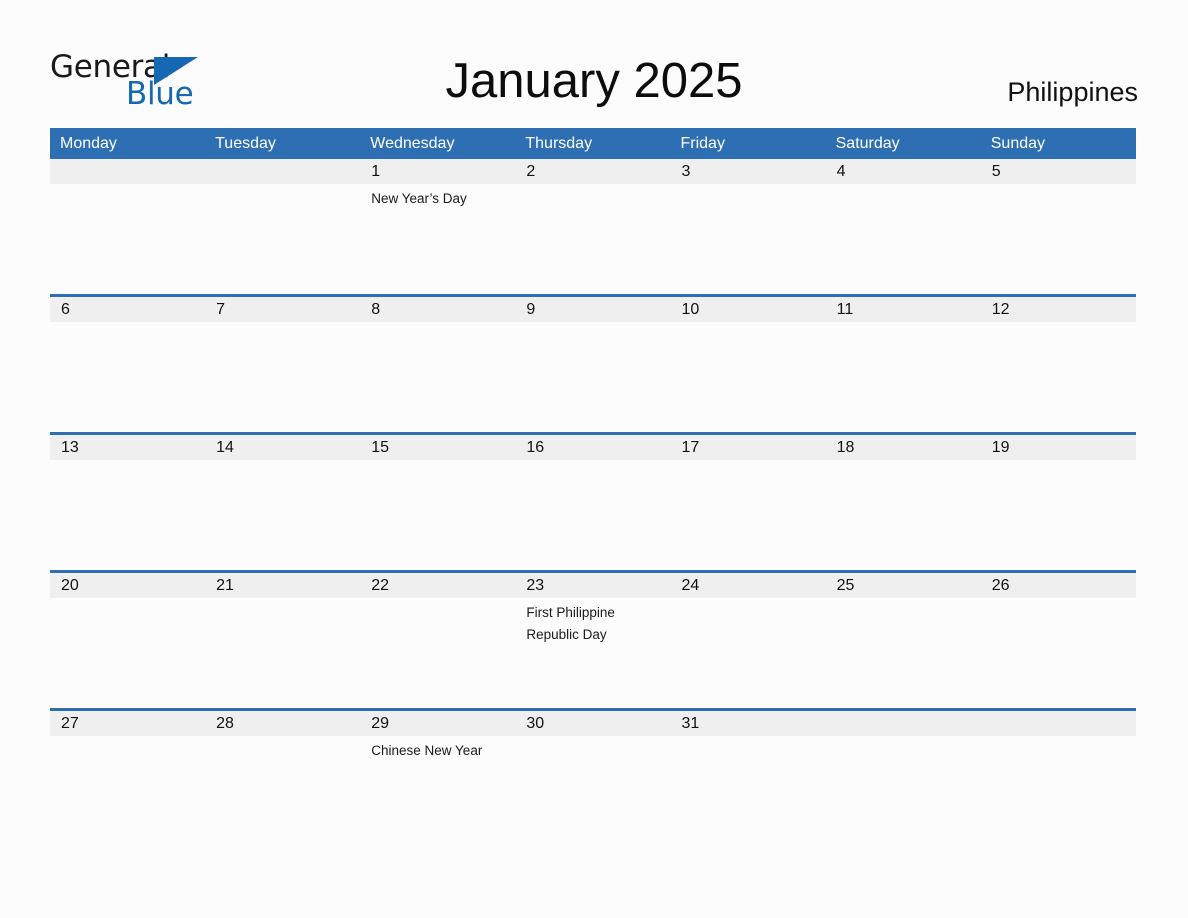 The image size is (1188, 918). Describe the element at coordinates (1058, 309) in the screenshot. I see `date-cell-12: 12` at that location.